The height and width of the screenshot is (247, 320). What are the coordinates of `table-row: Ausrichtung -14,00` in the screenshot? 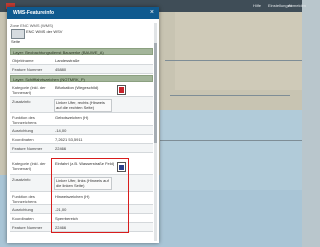 It's located at (81, 130).